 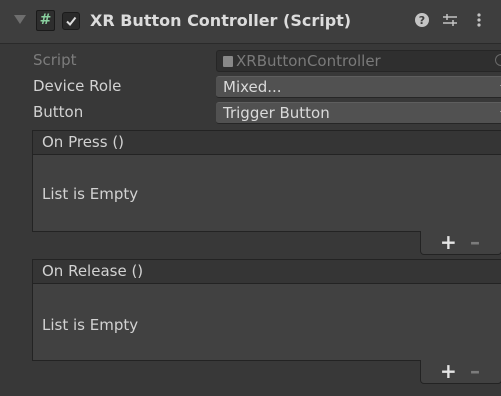 What do you see at coordinates (221, 20) in the screenshot?
I see `component-title: XR Button Controller (Script)` at bounding box center [221, 20].